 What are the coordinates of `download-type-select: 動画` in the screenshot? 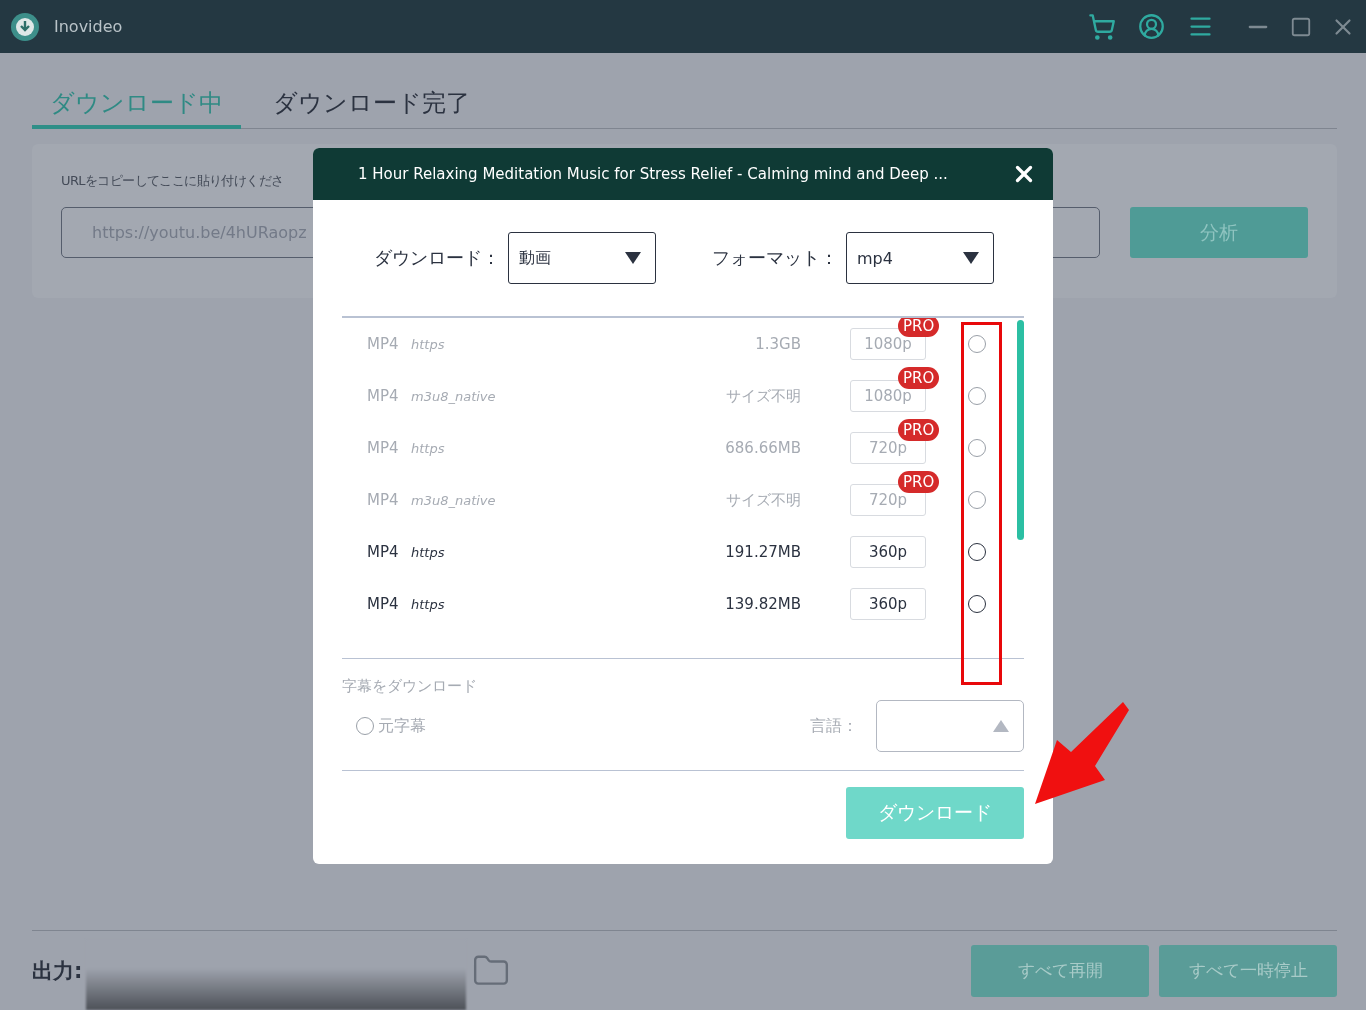 It's located at (582, 258).